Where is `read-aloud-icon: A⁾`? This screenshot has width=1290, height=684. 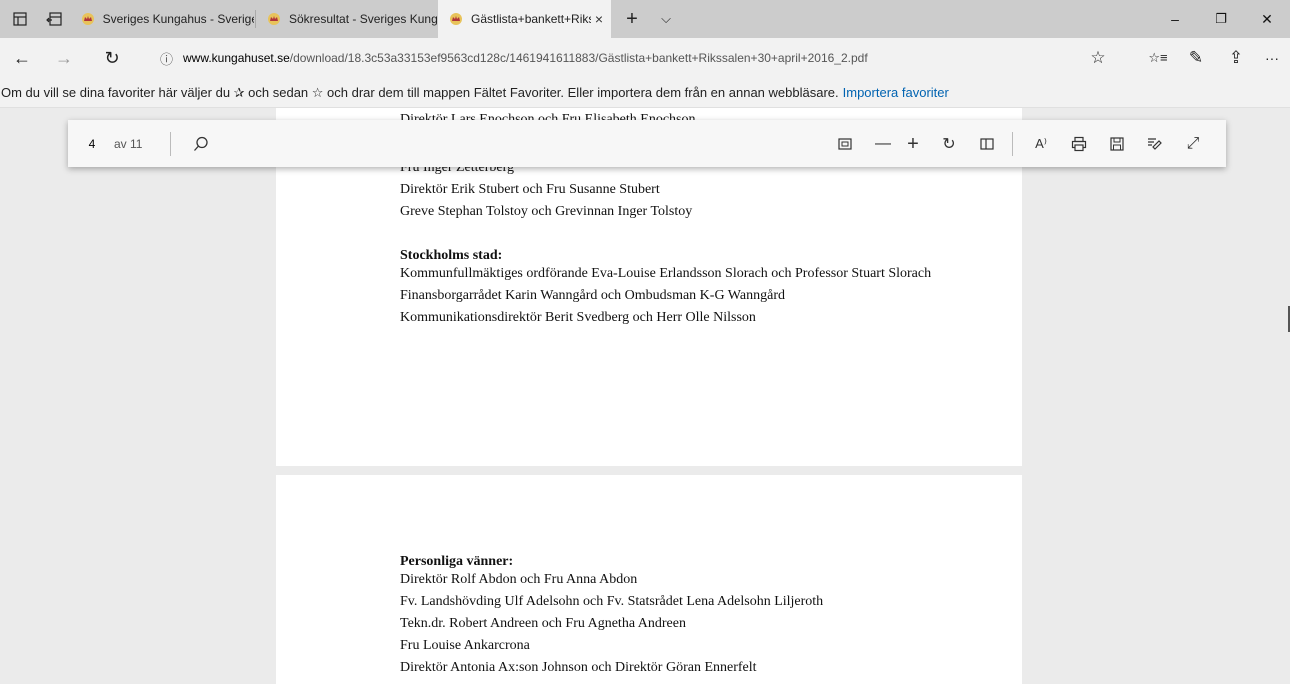 read-aloud-icon: A⁾ is located at coordinates (1041, 144).